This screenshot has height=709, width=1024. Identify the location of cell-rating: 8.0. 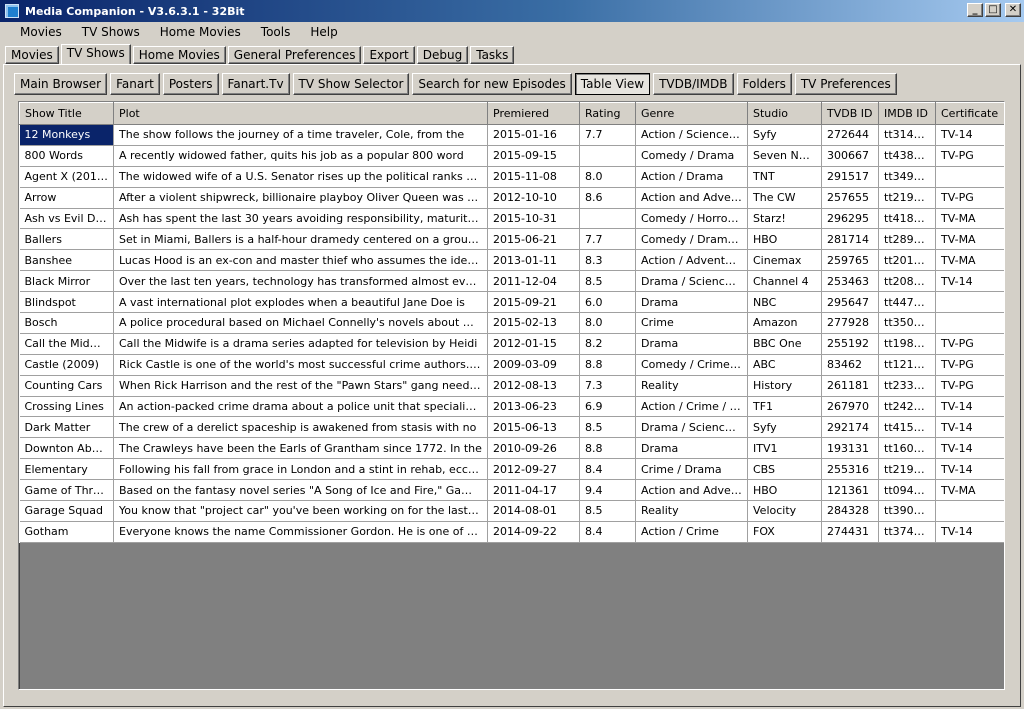
(607, 323).